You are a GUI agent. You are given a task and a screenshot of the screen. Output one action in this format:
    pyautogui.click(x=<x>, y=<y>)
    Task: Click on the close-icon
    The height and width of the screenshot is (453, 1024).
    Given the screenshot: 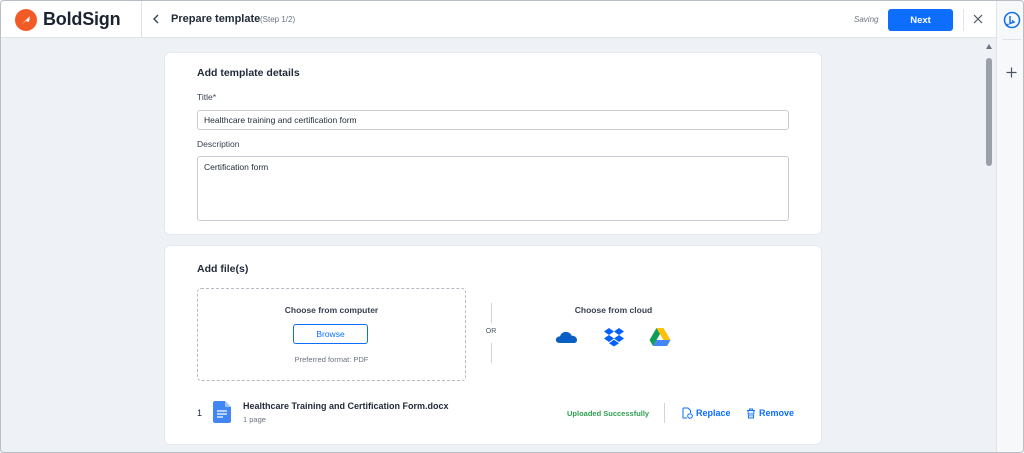 What is the action you would take?
    pyautogui.click(x=978, y=19)
    